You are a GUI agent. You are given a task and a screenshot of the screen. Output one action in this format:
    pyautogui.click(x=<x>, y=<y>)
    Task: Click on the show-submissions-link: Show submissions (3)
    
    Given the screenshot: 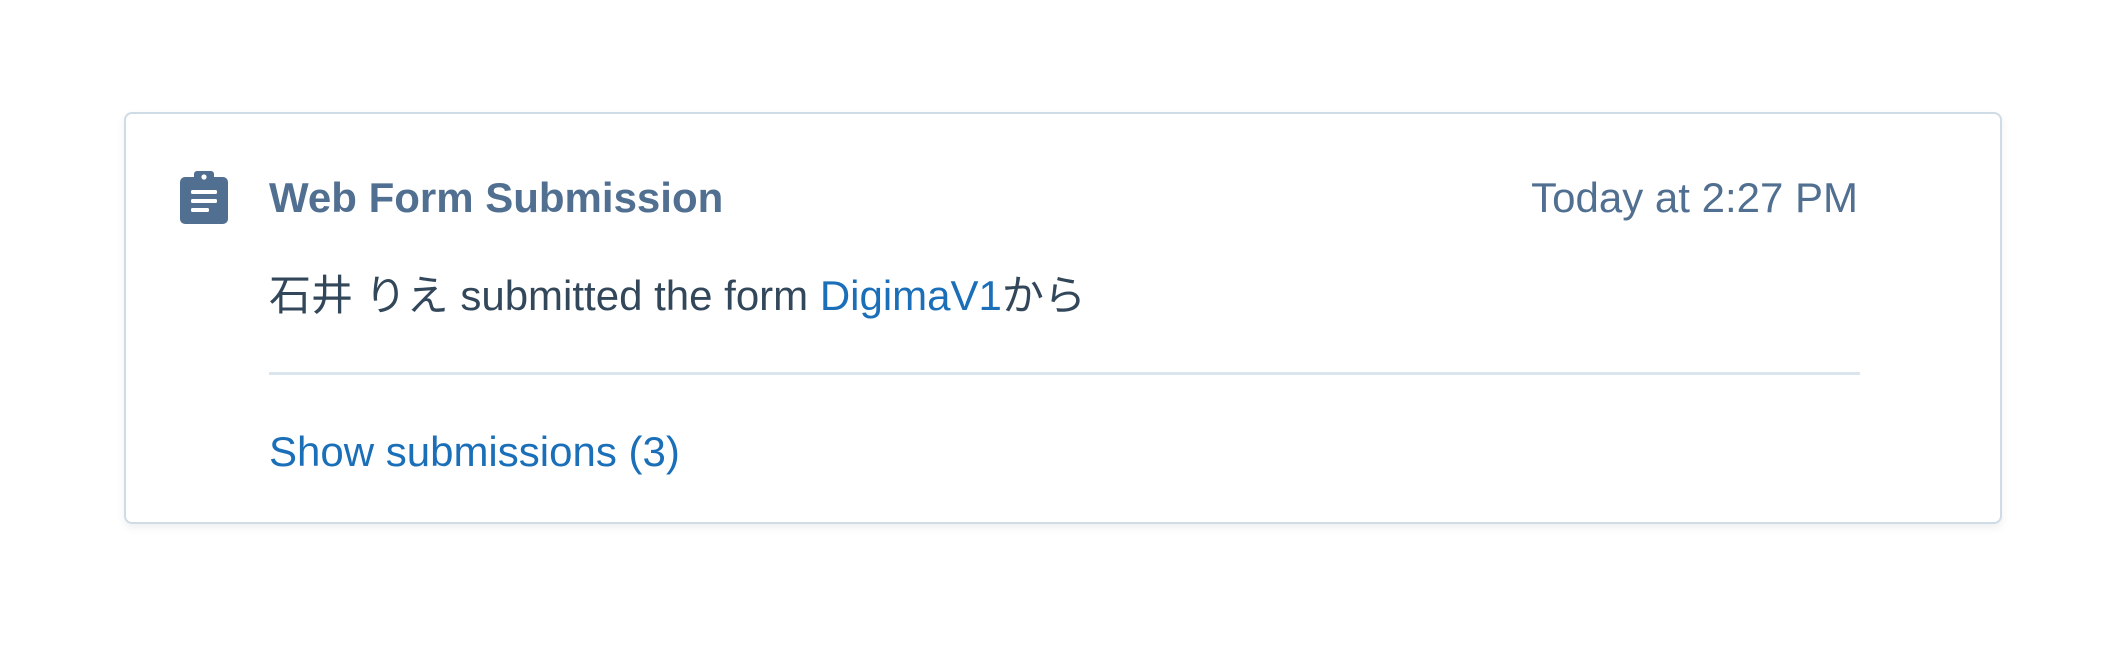 What is the action you would take?
    pyautogui.click(x=474, y=452)
    